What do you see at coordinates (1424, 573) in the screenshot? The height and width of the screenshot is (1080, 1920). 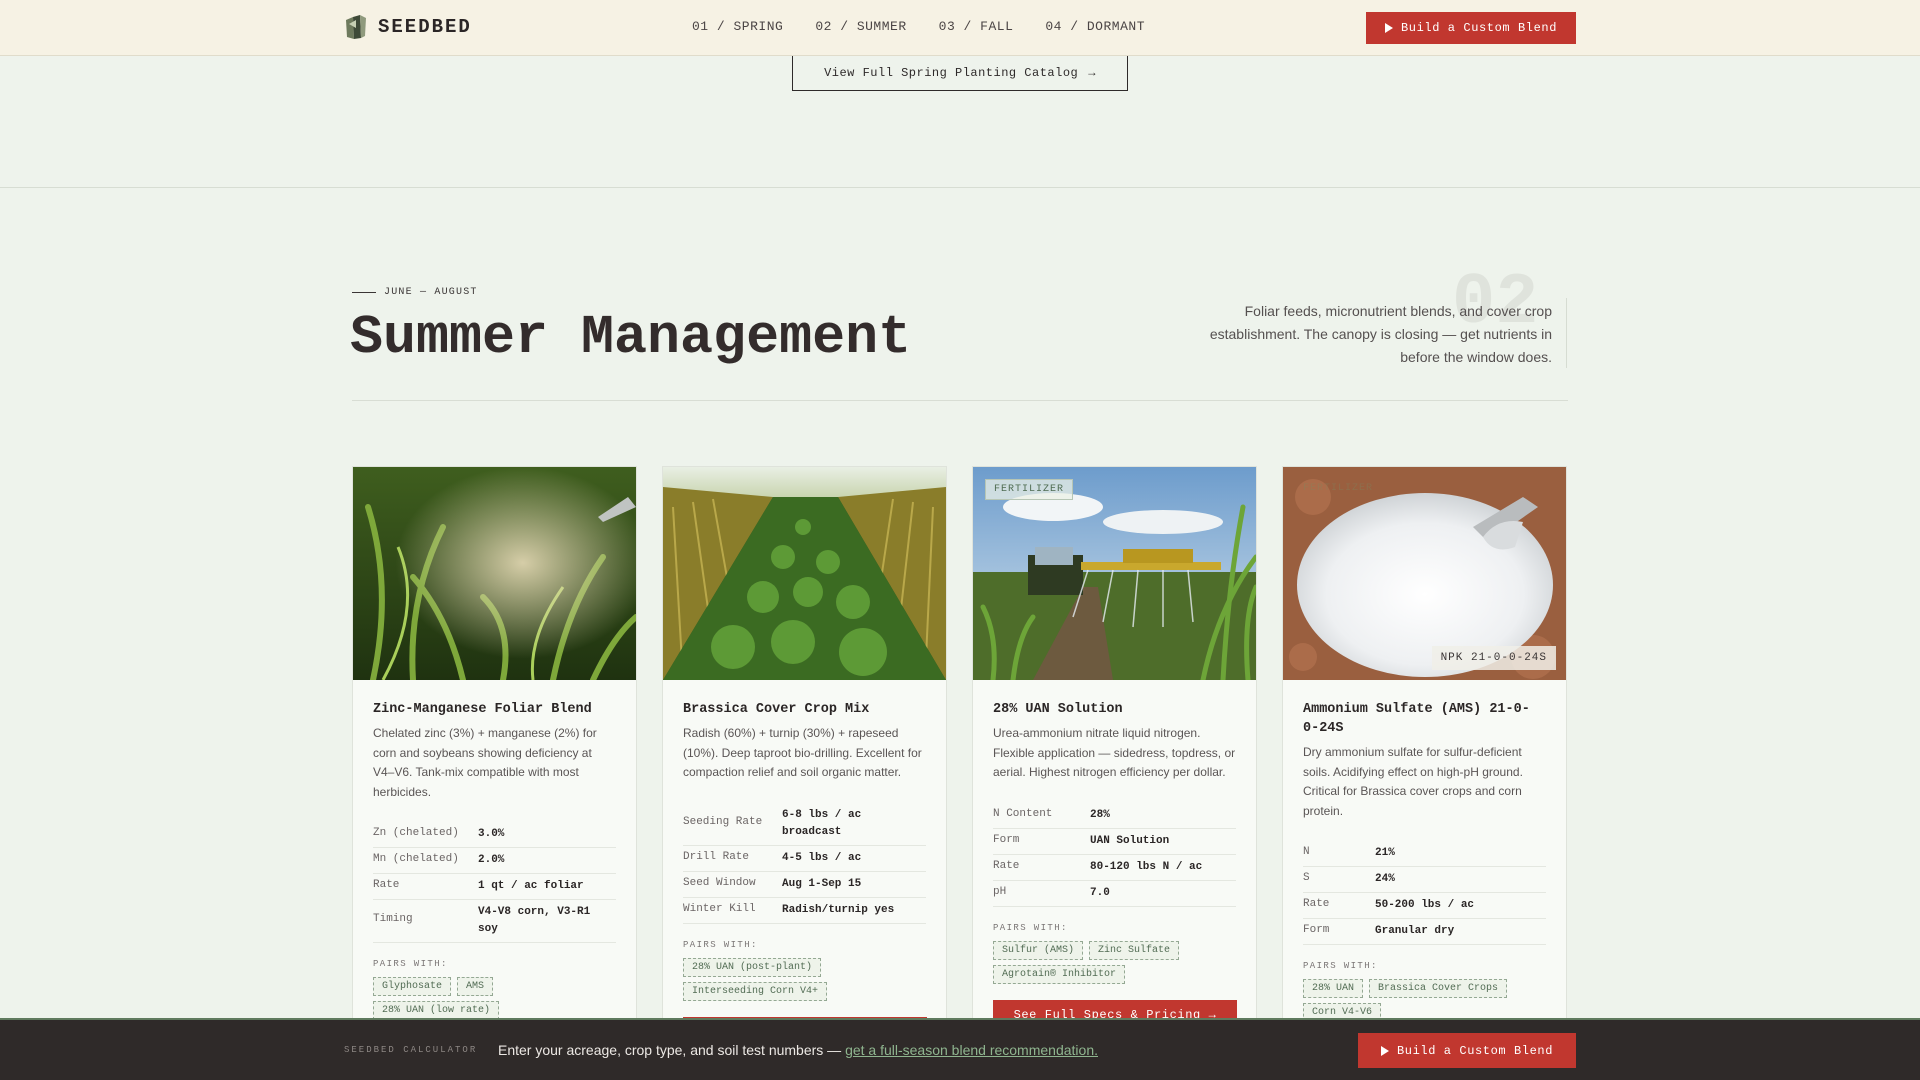 I see `product-image: FERTILIZER NPK 21-0-0-24S` at bounding box center [1424, 573].